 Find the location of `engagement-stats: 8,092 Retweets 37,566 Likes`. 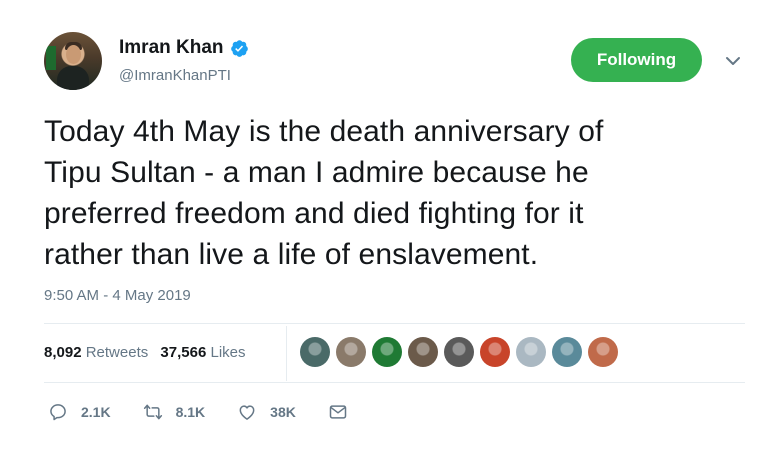

engagement-stats: 8,092 Retweets 37,566 Likes is located at coordinates (145, 352).